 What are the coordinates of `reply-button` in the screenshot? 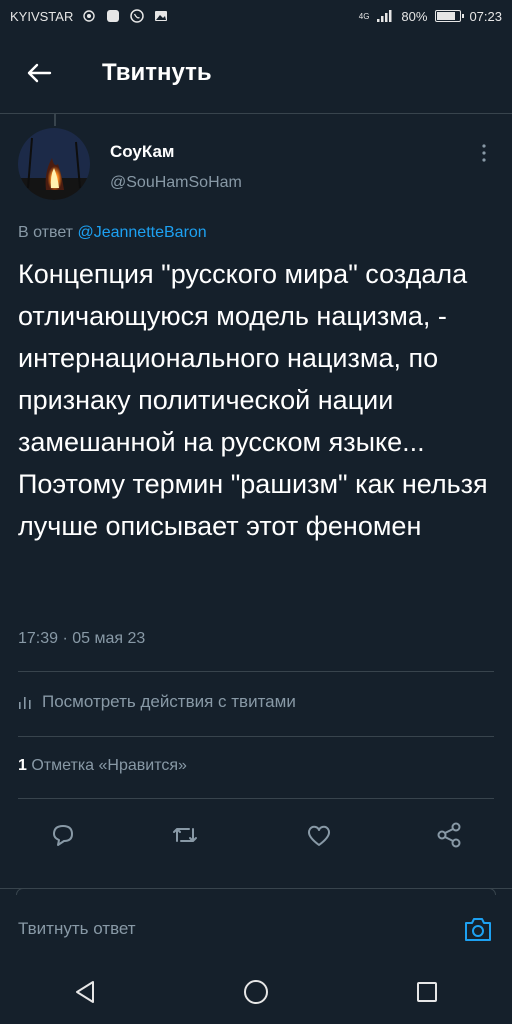 It's located at (63, 835).